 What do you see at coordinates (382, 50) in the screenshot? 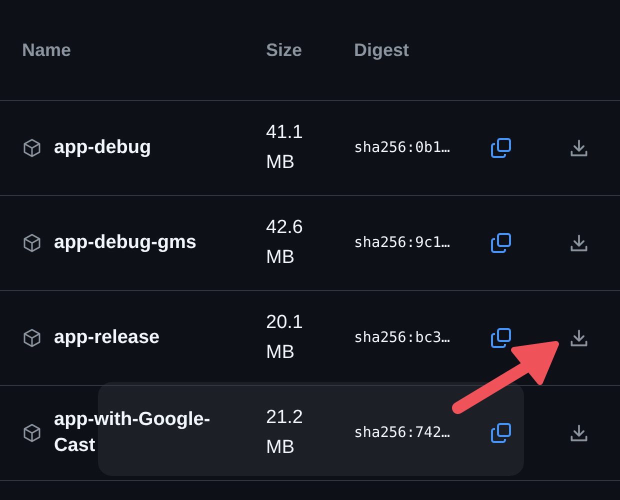
I see `column-header: Digest` at bounding box center [382, 50].